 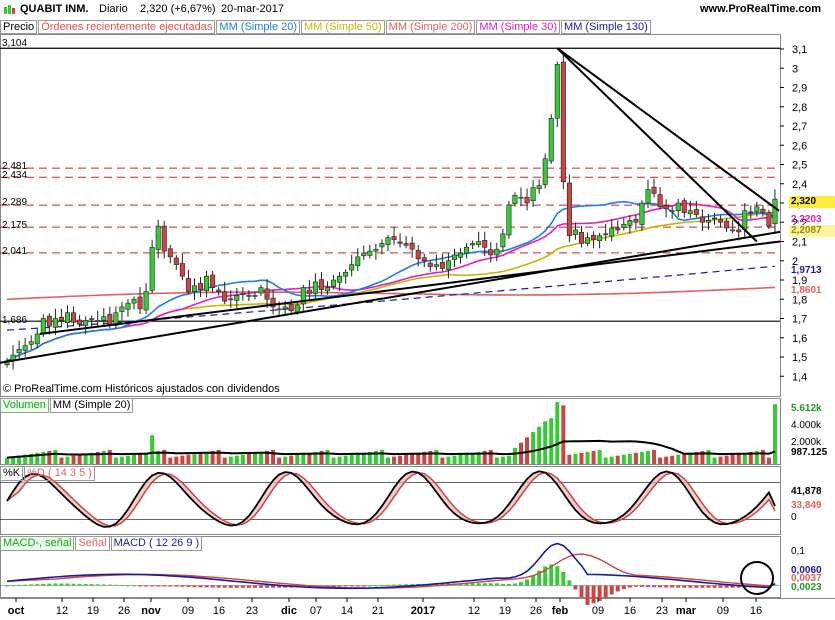 What do you see at coordinates (15, 202) in the screenshot?
I see `level-2289: 2,289` at bounding box center [15, 202].